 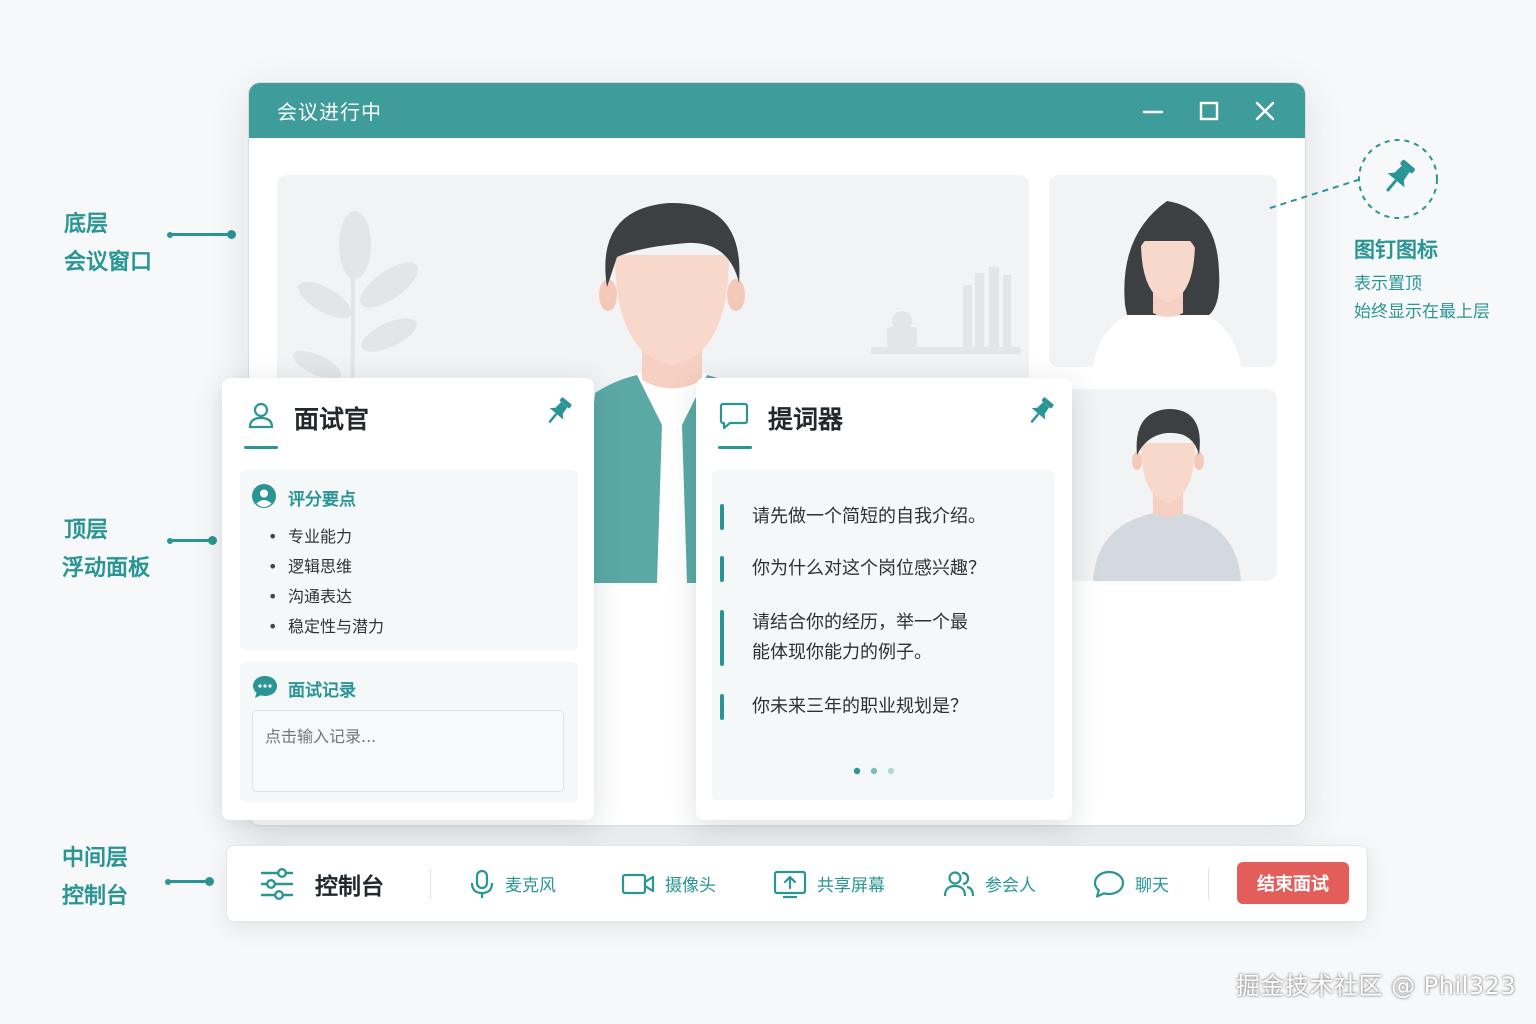 What do you see at coordinates (332, 419) in the screenshot?
I see `panel-title: 面试官` at bounding box center [332, 419].